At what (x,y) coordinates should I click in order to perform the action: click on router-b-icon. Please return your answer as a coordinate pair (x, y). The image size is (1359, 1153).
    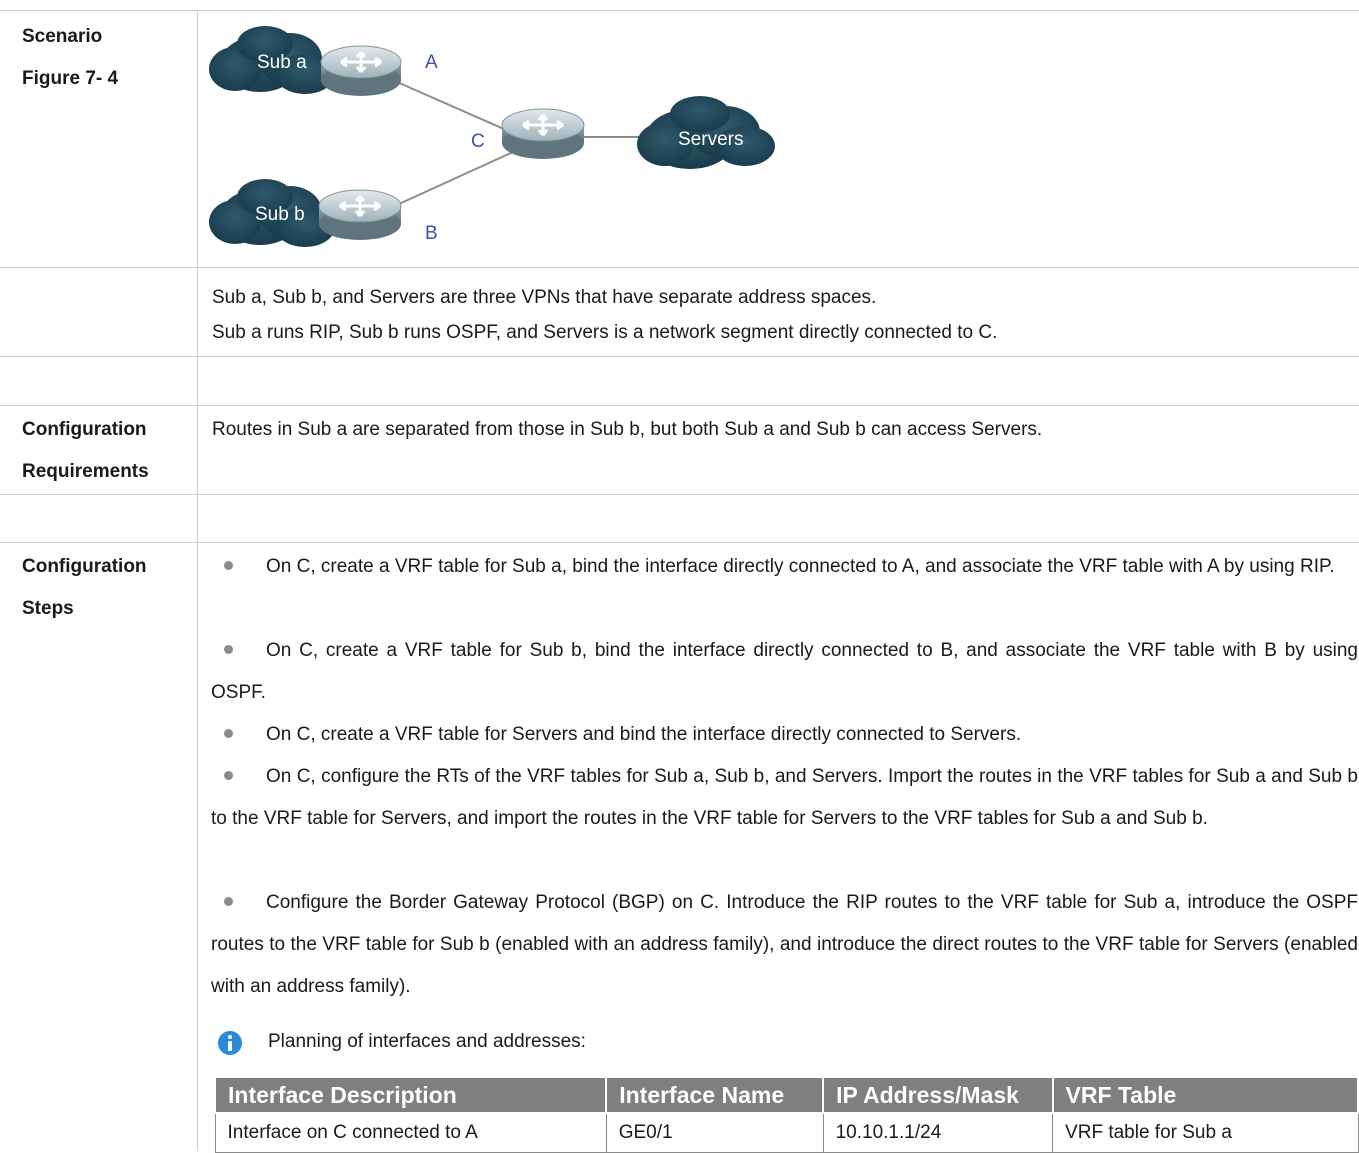
    Looking at the image, I should click on (360, 214).